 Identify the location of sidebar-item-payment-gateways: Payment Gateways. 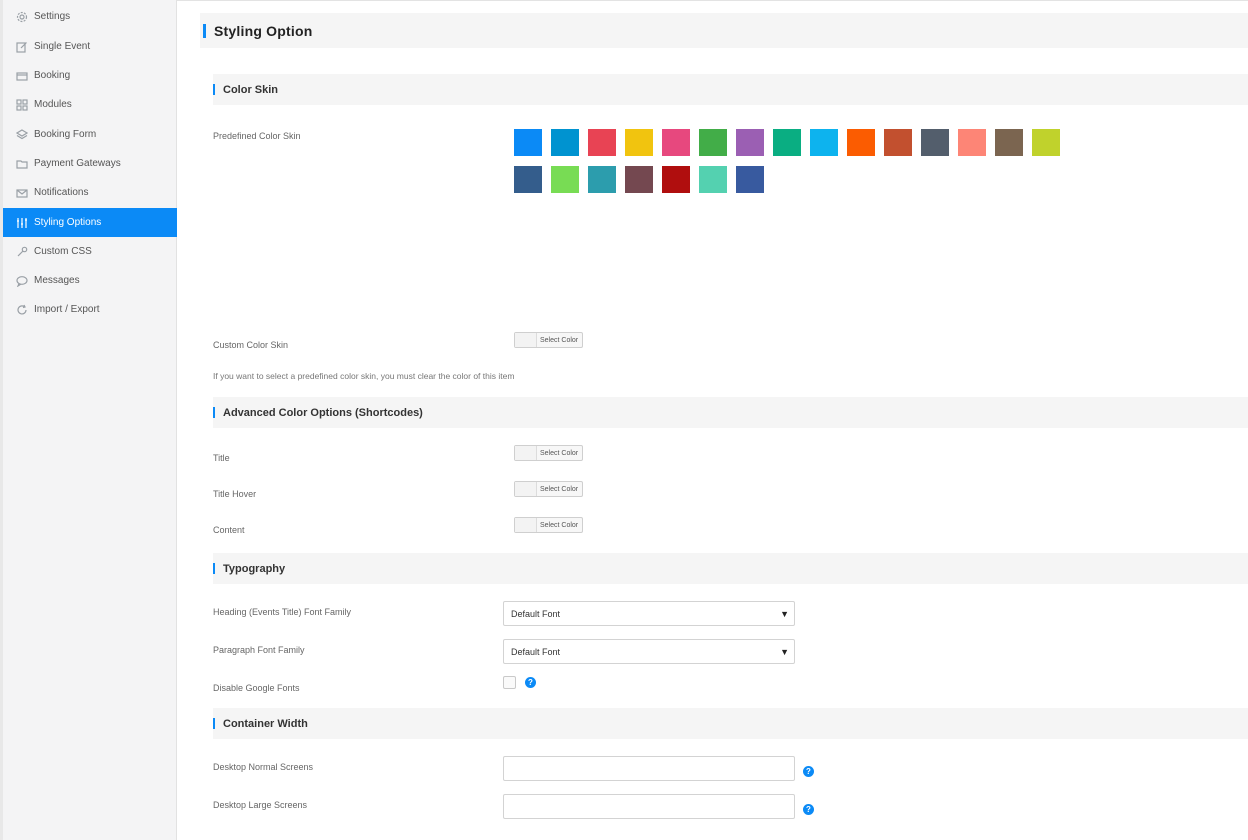
(90, 163).